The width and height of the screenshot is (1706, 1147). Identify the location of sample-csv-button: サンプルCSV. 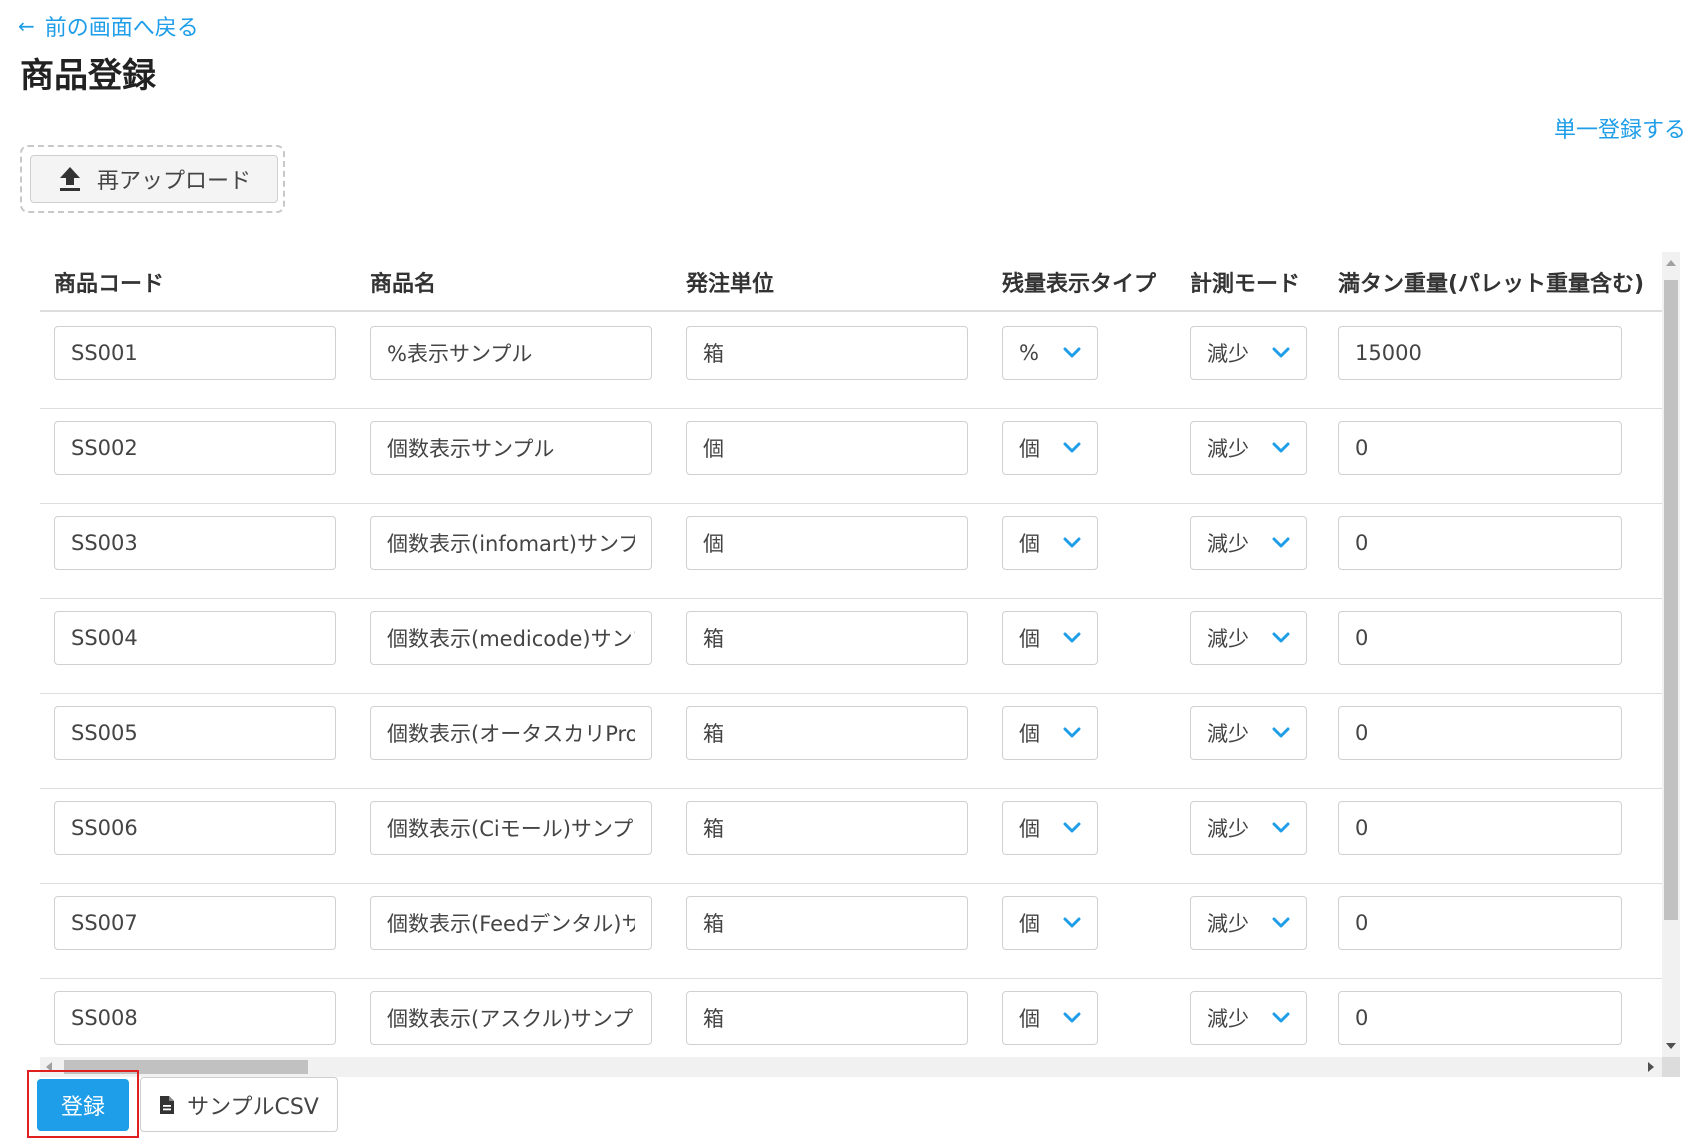
(239, 1104).